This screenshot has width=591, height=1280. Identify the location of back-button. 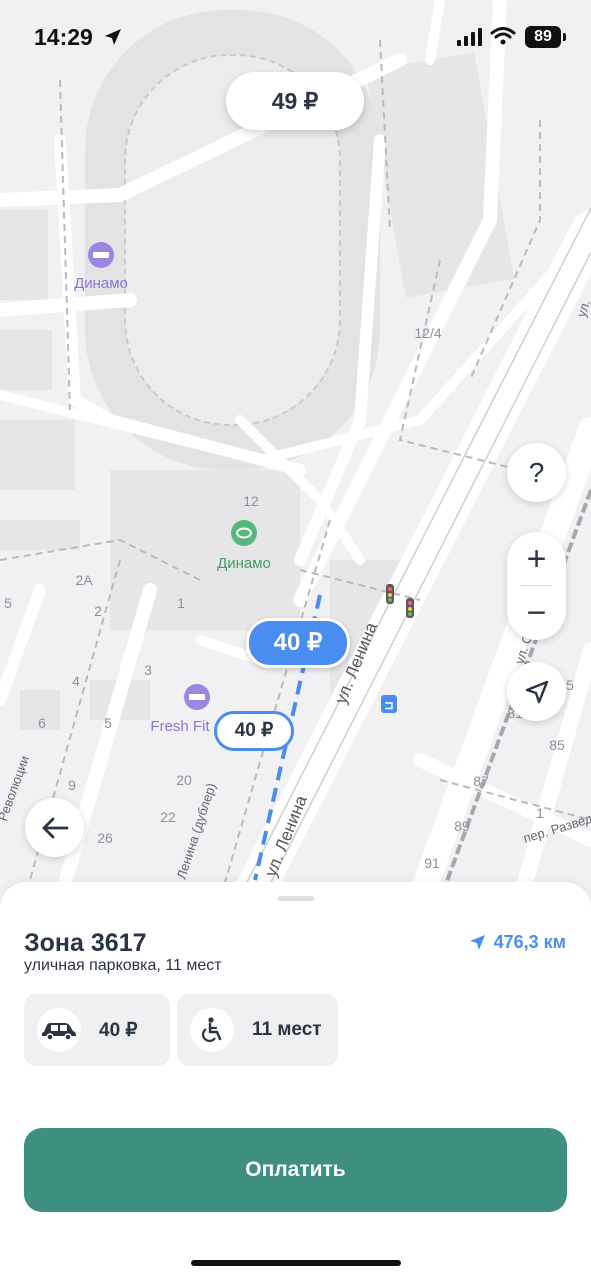
(54, 827).